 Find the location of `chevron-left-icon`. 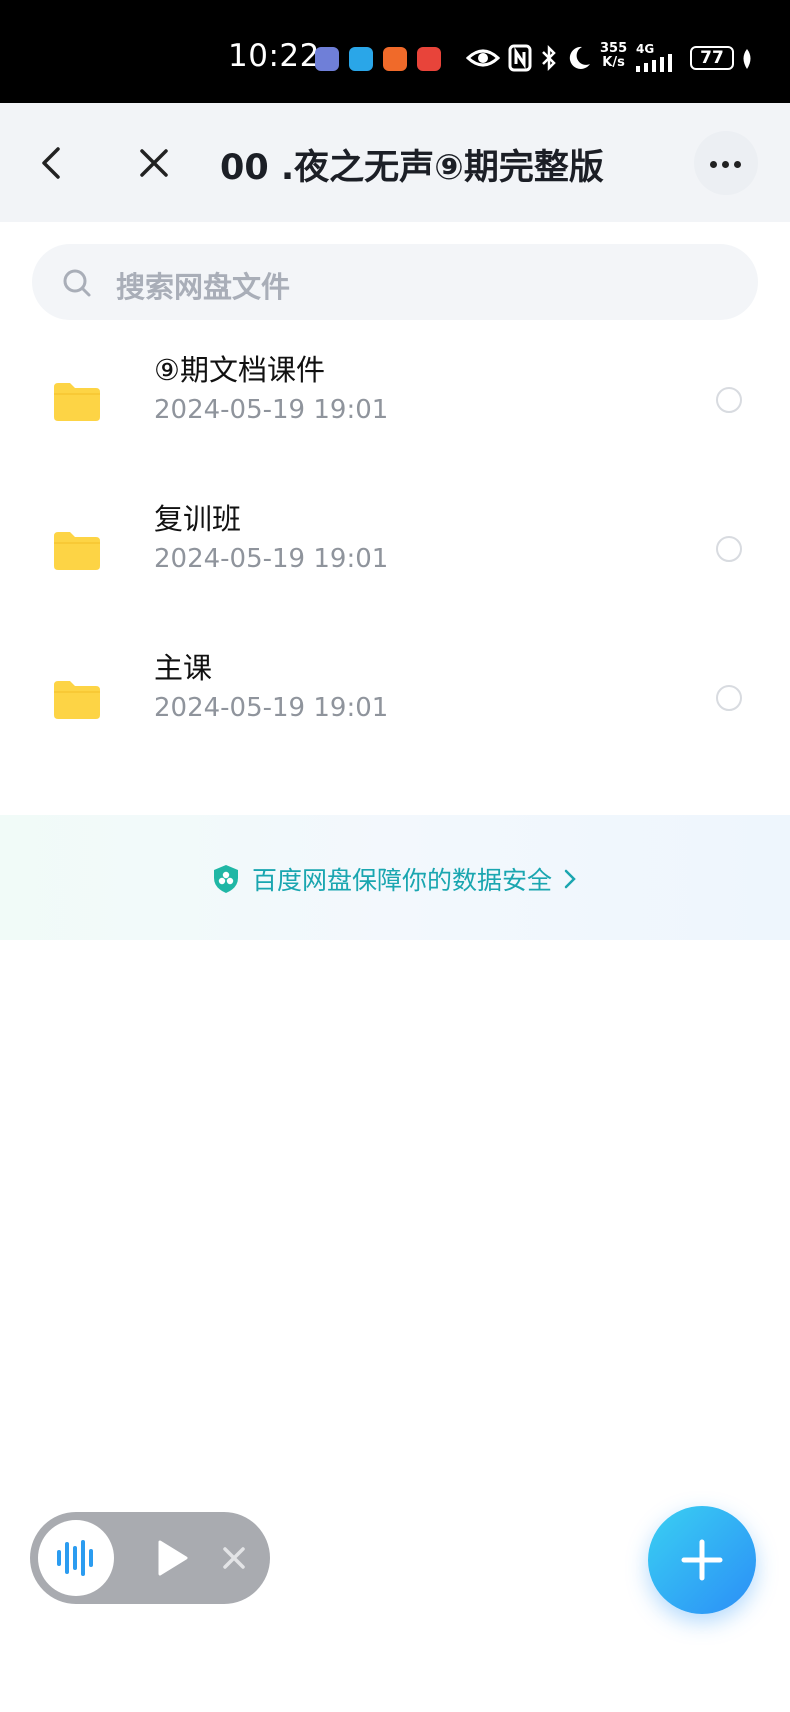

chevron-left-icon is located at coordinates (51, 163).